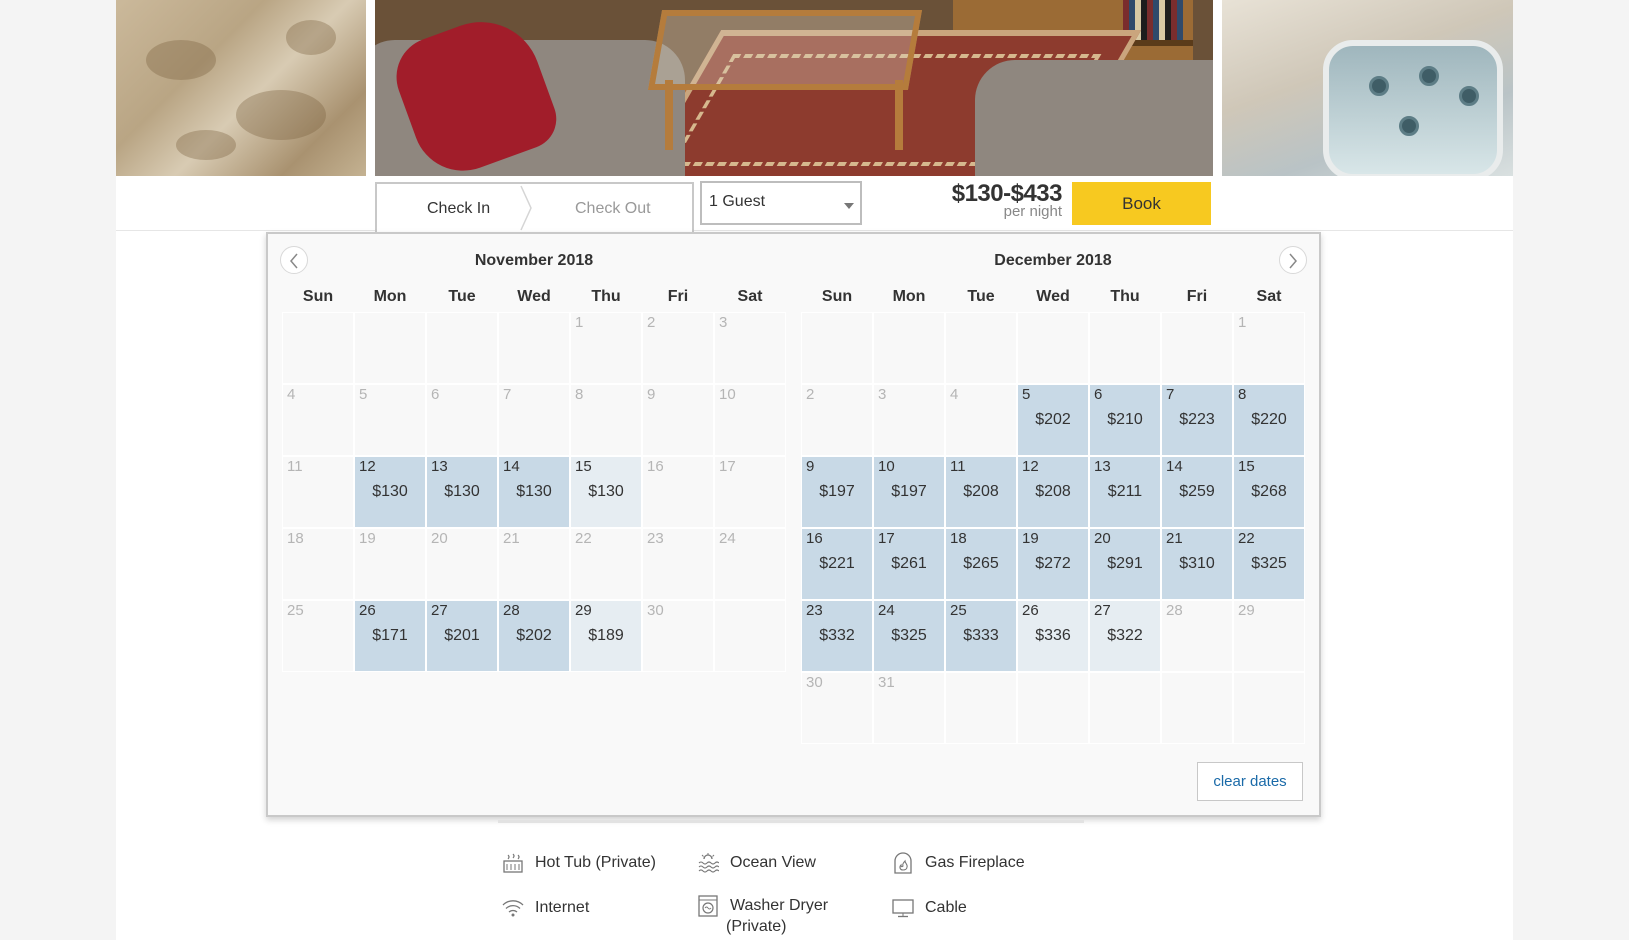  What do you see at coordinates (606, 564) in the screenshot?
I see `day-cell: 22` at bounding box center [606, 564].